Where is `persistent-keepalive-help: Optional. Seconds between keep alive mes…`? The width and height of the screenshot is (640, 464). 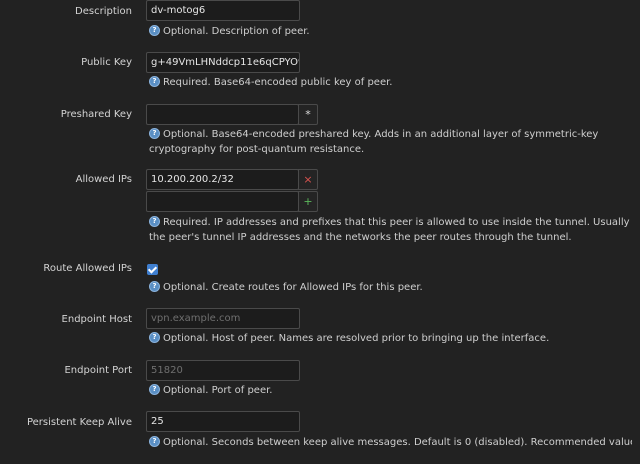 persistent-keepalive-help: Optional. Seconds between keep alive mes… is located at coordinates (390, 442).